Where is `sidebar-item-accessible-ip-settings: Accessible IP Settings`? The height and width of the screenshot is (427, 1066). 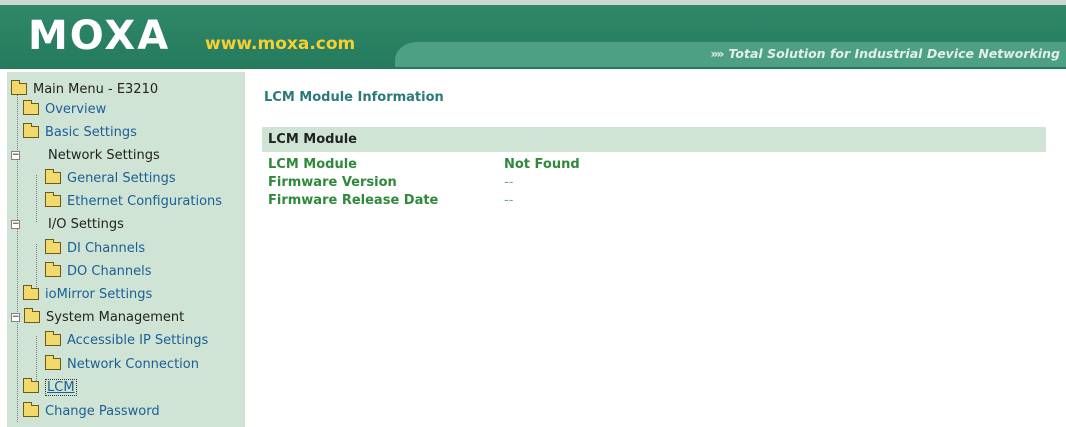 sidebar-item-accessible-ip-settings: Accessible IP Settings is located at coordinates (126, 340).